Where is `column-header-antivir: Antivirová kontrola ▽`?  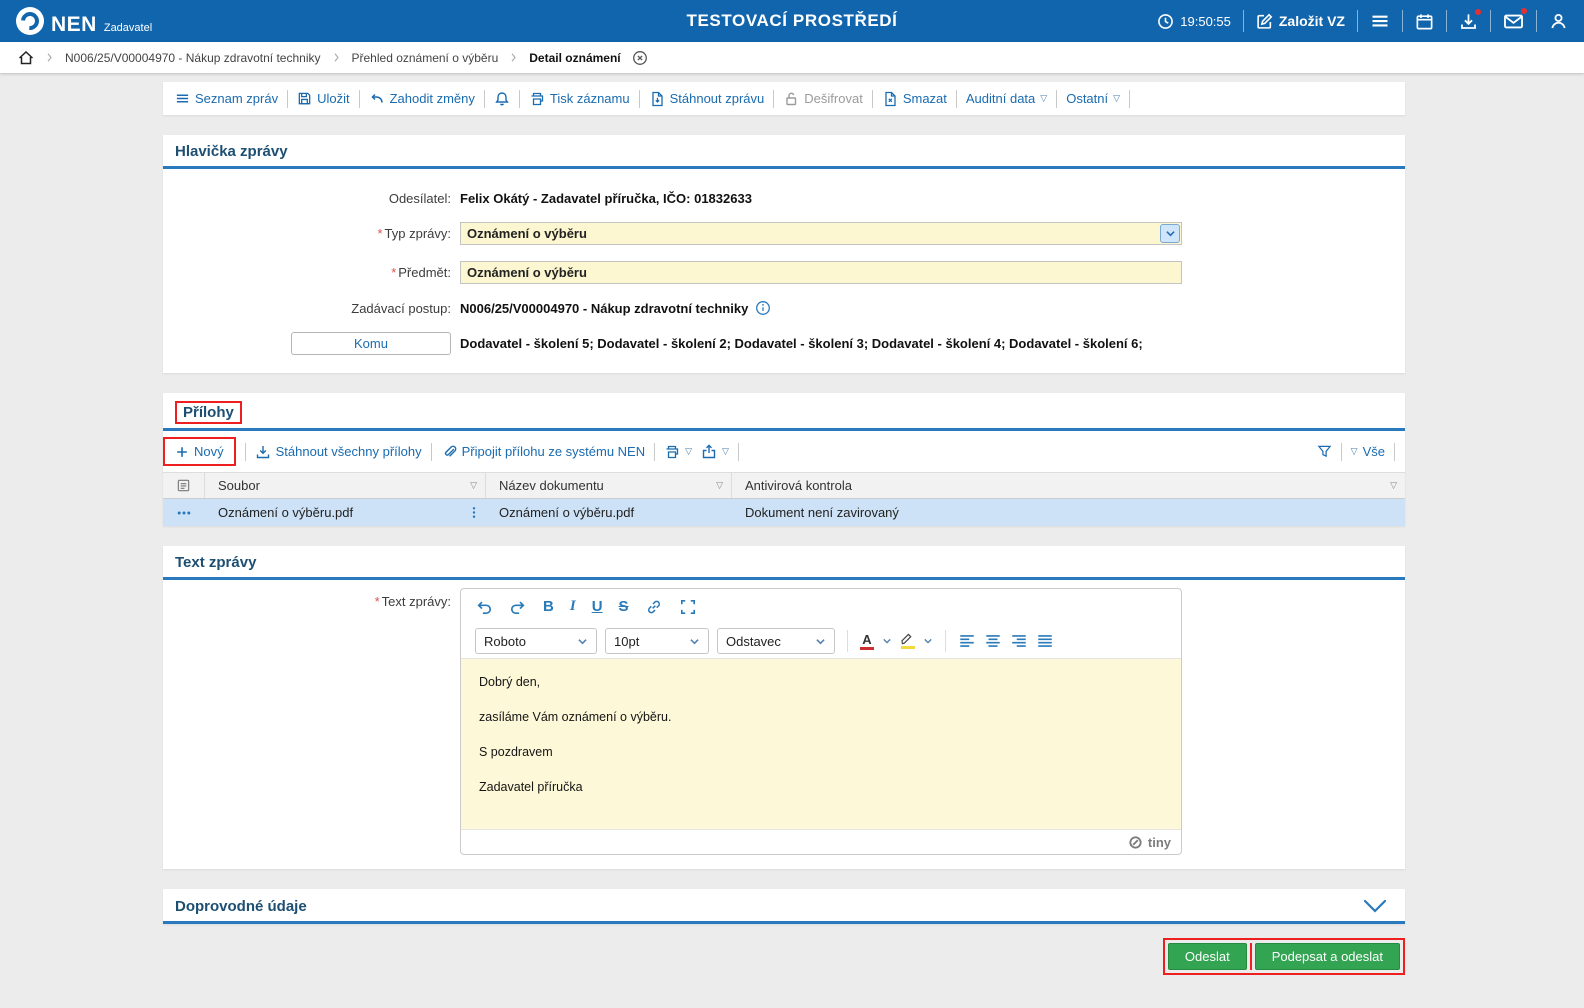
column-header-antivir: Antivirová kontrola ▽ is located at coordinates (1068, 485).